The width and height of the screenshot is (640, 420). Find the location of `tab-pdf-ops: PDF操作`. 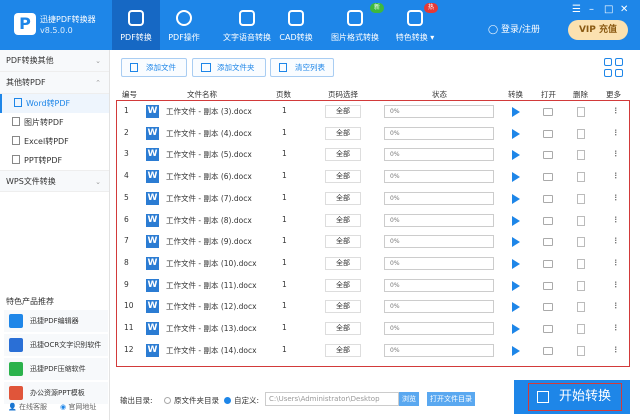

tab-pdf-ops: PDF操作 is located at coordinates (184, 25).